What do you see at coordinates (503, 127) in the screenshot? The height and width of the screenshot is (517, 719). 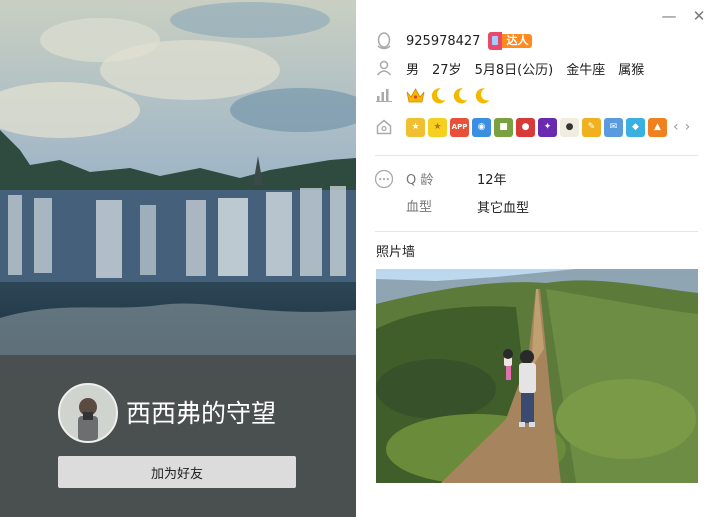 I see `gift-icon: ■` at bounding box center [503, 127].